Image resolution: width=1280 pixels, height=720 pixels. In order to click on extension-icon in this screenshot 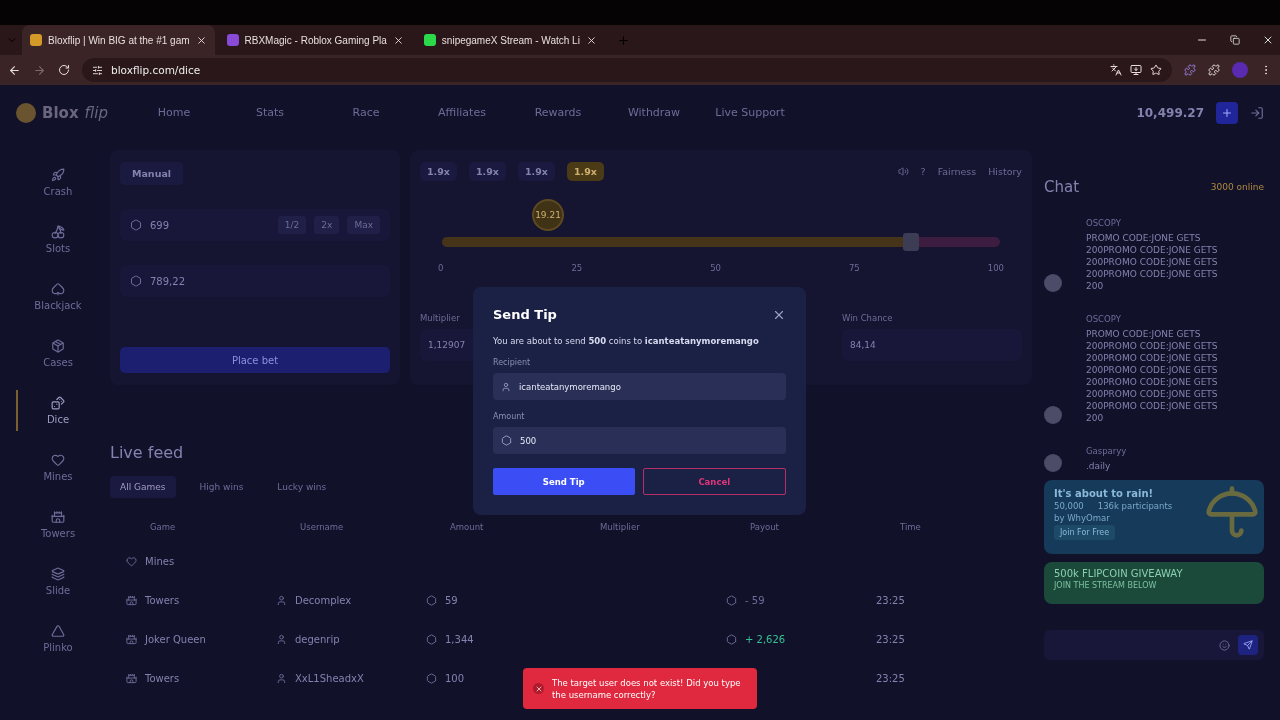, I will do `click(1190, 70)`.